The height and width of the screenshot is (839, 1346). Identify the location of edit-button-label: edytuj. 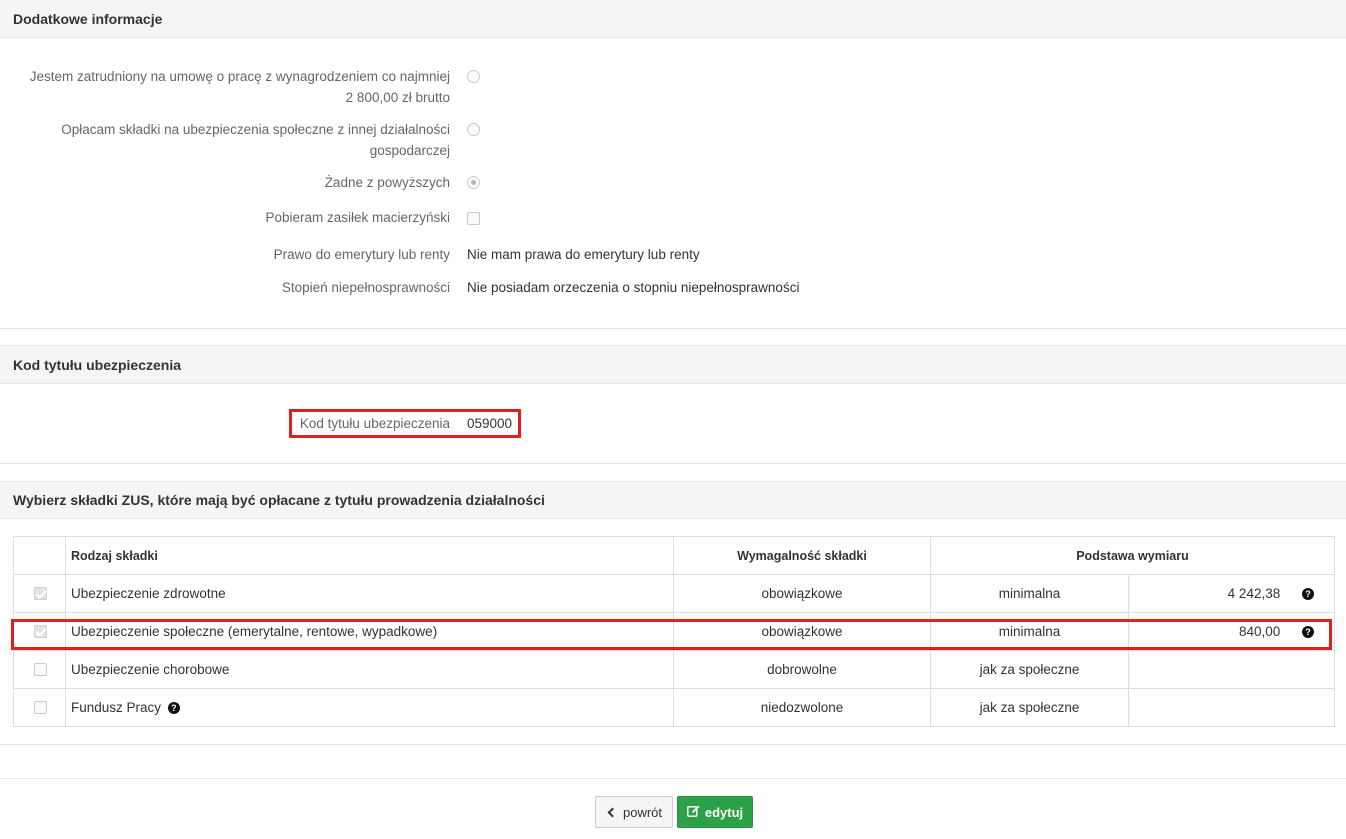
(724, 812).